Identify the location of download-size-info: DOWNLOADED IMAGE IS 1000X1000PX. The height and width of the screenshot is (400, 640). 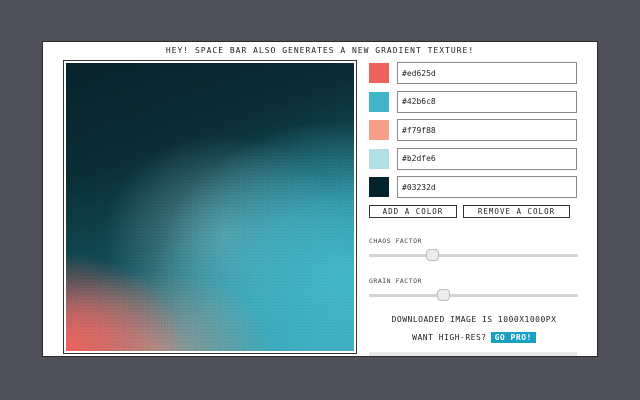
(474, 319).